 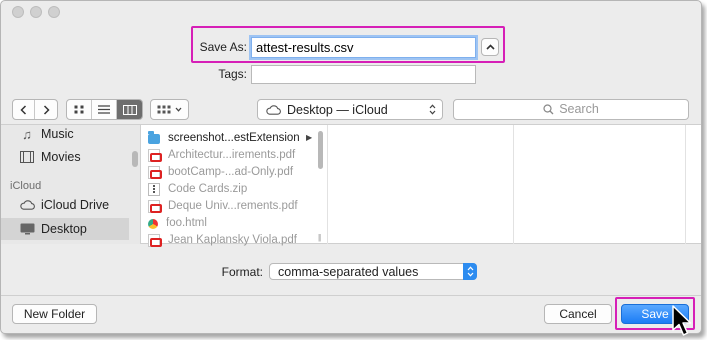 I want to click on location-label: Desktop — iCloud, so click(x=337, y=109).